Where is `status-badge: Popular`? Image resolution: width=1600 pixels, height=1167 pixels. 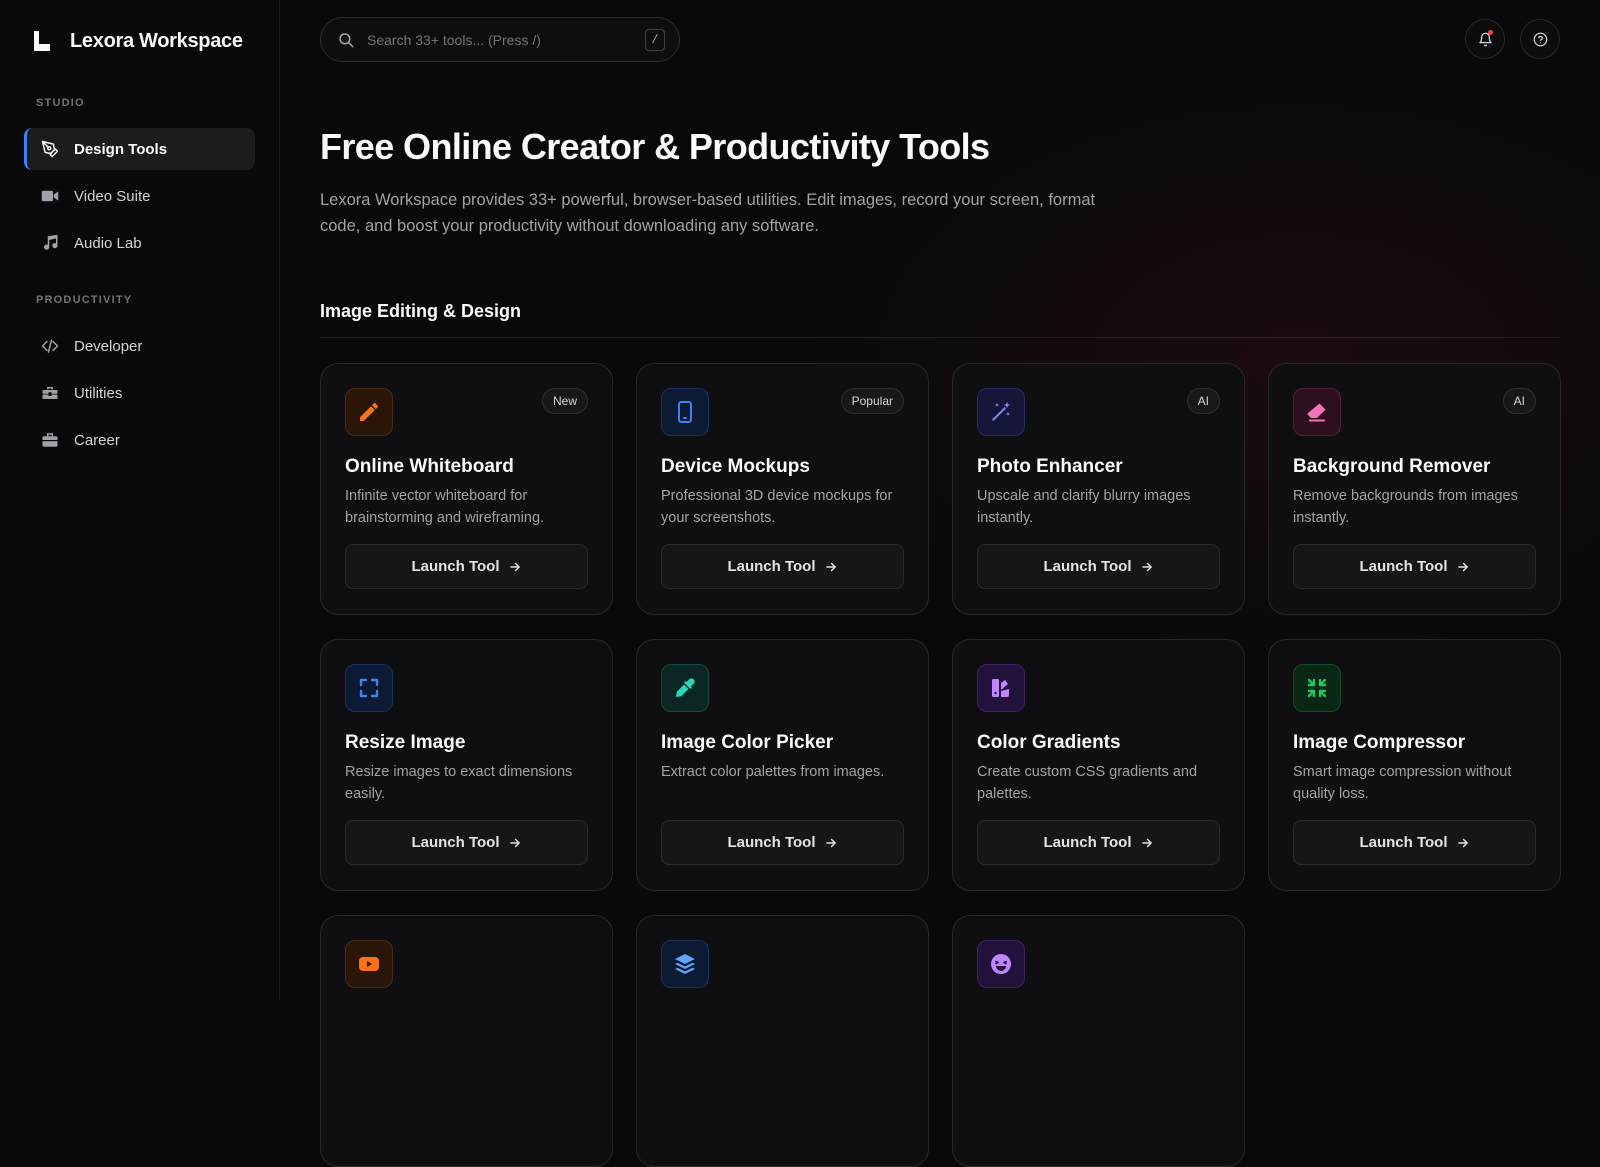
status-badge: Popular is located at coordinates (872, 401).